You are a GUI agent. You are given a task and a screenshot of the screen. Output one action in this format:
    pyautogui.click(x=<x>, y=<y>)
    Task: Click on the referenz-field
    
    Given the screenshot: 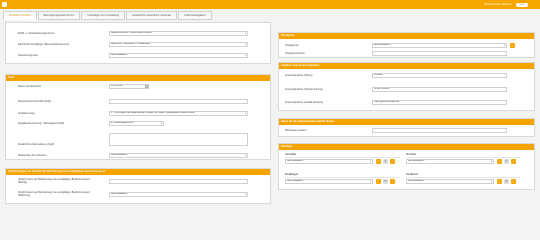 What is the action you would take?
    pyautogui.click(x=178, y=101)
    